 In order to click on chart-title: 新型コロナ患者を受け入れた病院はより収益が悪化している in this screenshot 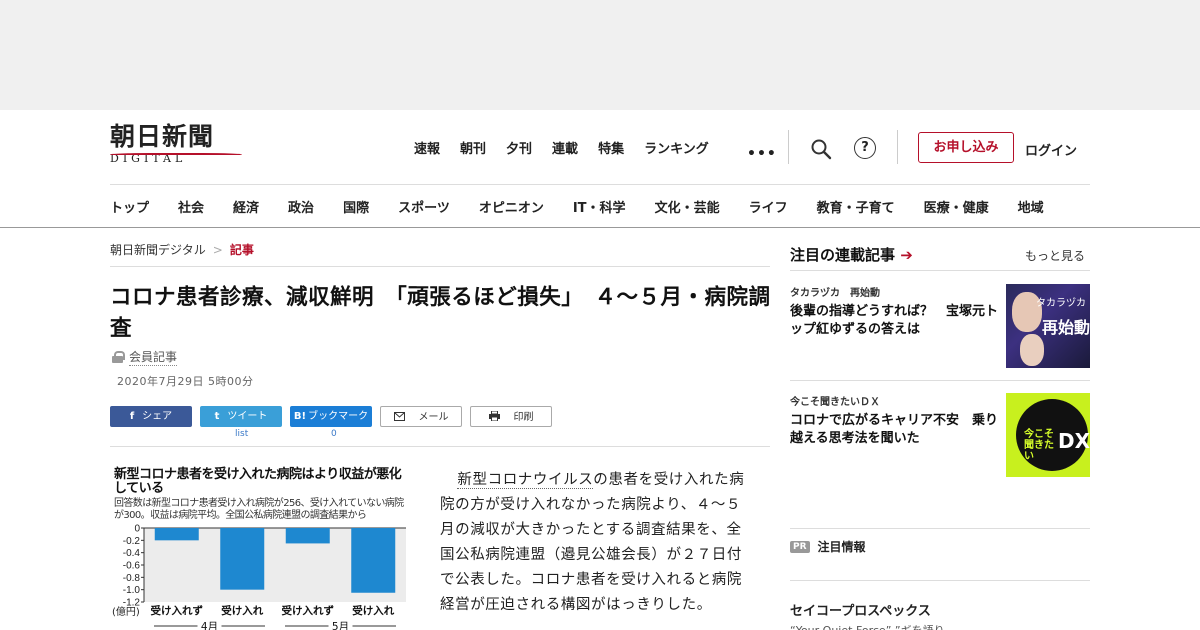, I will do `click(258, 481)`.